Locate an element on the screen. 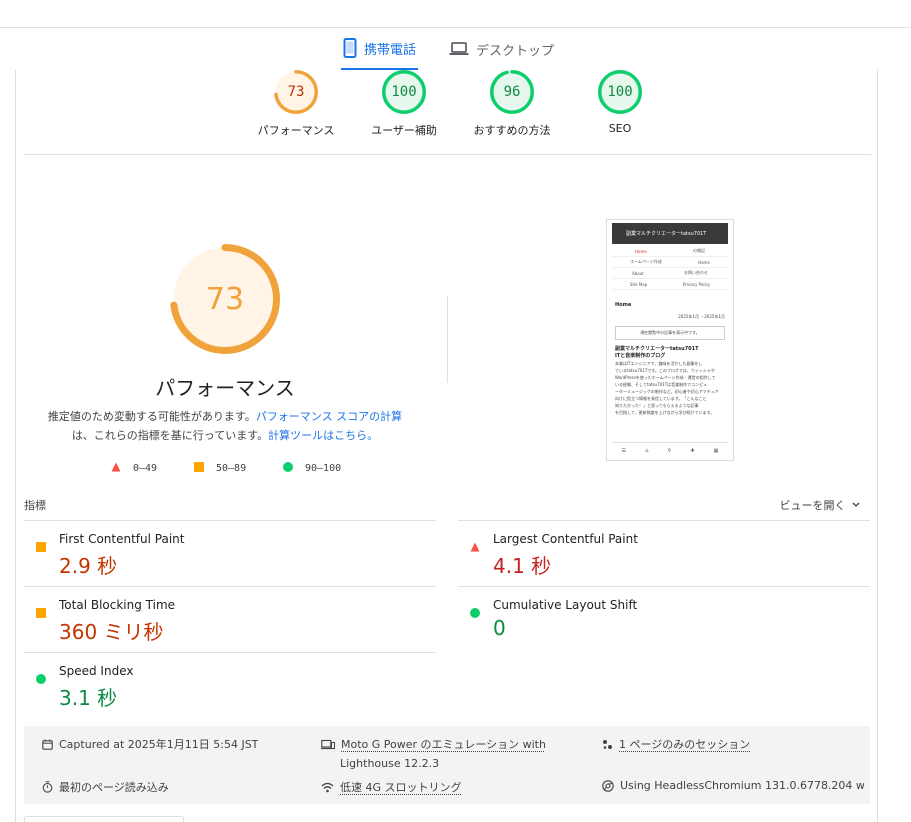  gauge-score: 73 is located at coordinates (296, 92).